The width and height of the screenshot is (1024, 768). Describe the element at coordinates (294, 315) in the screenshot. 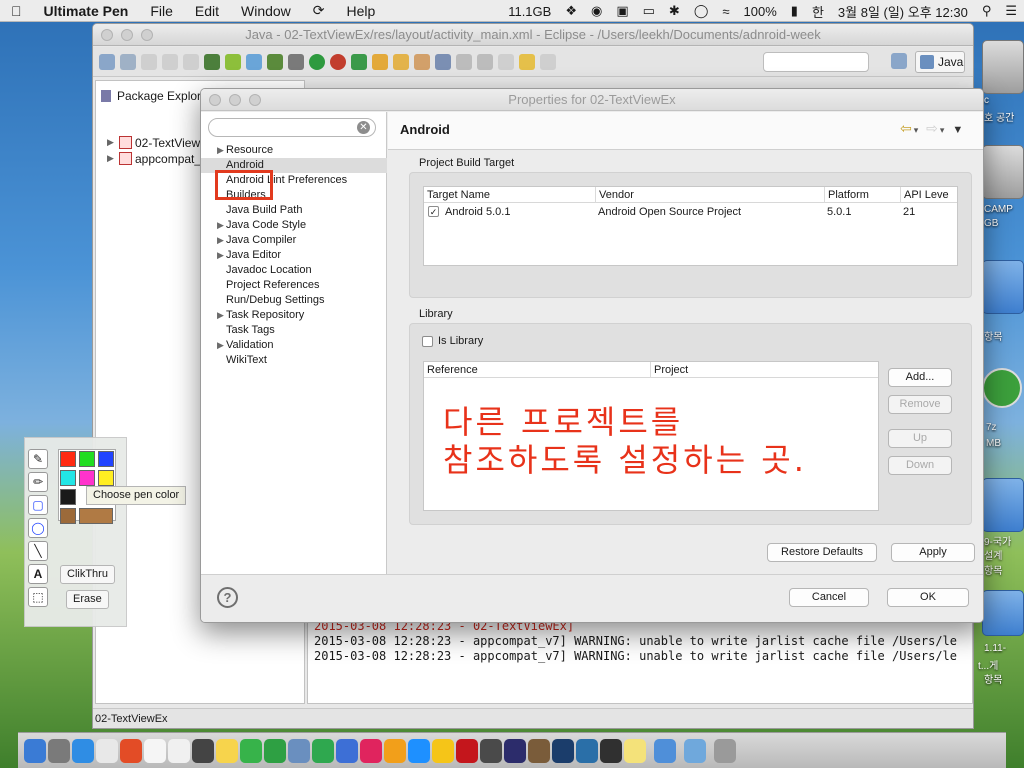

I see `nav-item-task-repository: ▶ Task Repository` at that location.